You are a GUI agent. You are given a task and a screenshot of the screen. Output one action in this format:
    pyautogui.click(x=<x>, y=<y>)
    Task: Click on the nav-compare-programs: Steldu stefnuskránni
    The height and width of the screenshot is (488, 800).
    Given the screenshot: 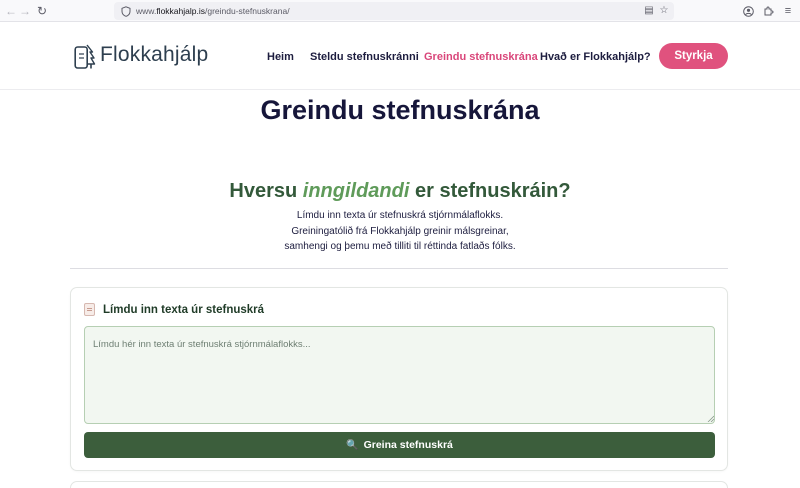 What is the action you would take?
    pyautogui.click(x=364, y=57)
    